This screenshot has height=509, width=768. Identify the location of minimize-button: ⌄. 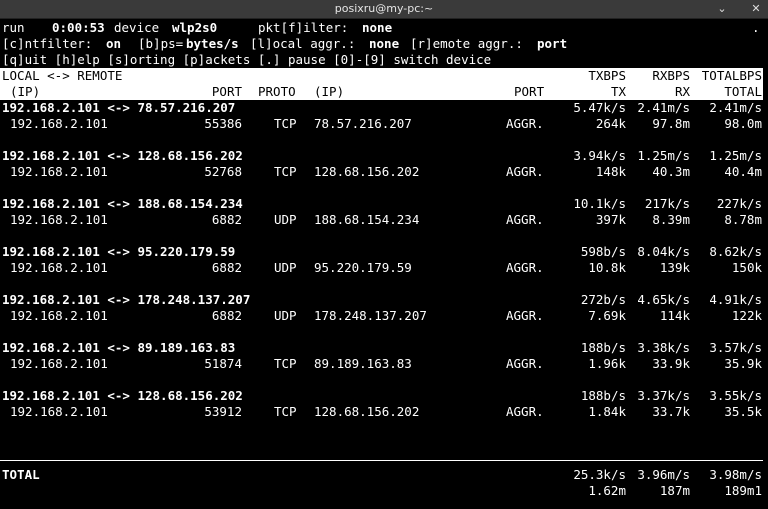
(722, 9).